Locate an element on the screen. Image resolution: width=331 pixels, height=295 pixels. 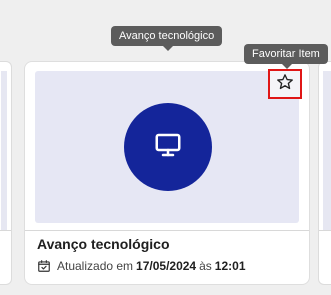
thumbnail-circle is located at coordinates (168, 147).